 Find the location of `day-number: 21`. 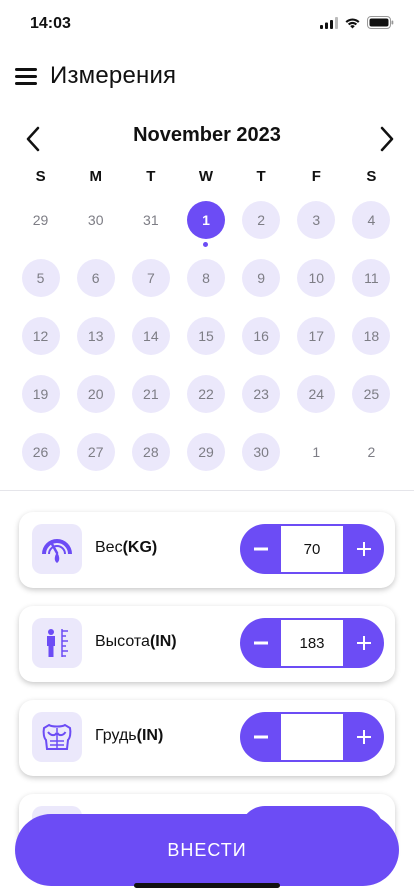

day-number: 21 is located at coordinates (150, 394).